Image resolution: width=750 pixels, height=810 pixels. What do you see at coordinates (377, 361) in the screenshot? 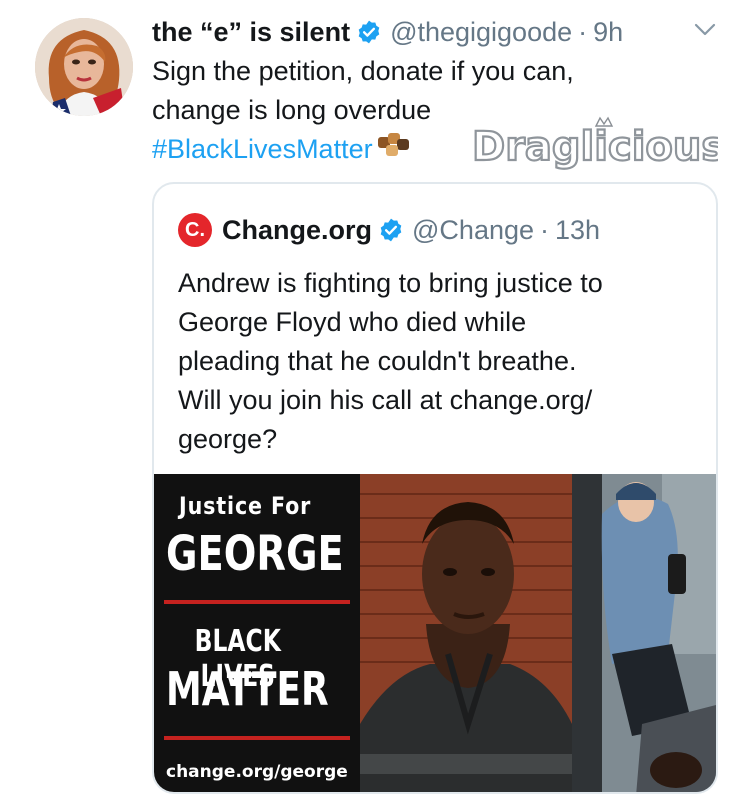
I see `quoted-text-line: pleading that he couldn't breathe.` at bounding box center [377, 361].